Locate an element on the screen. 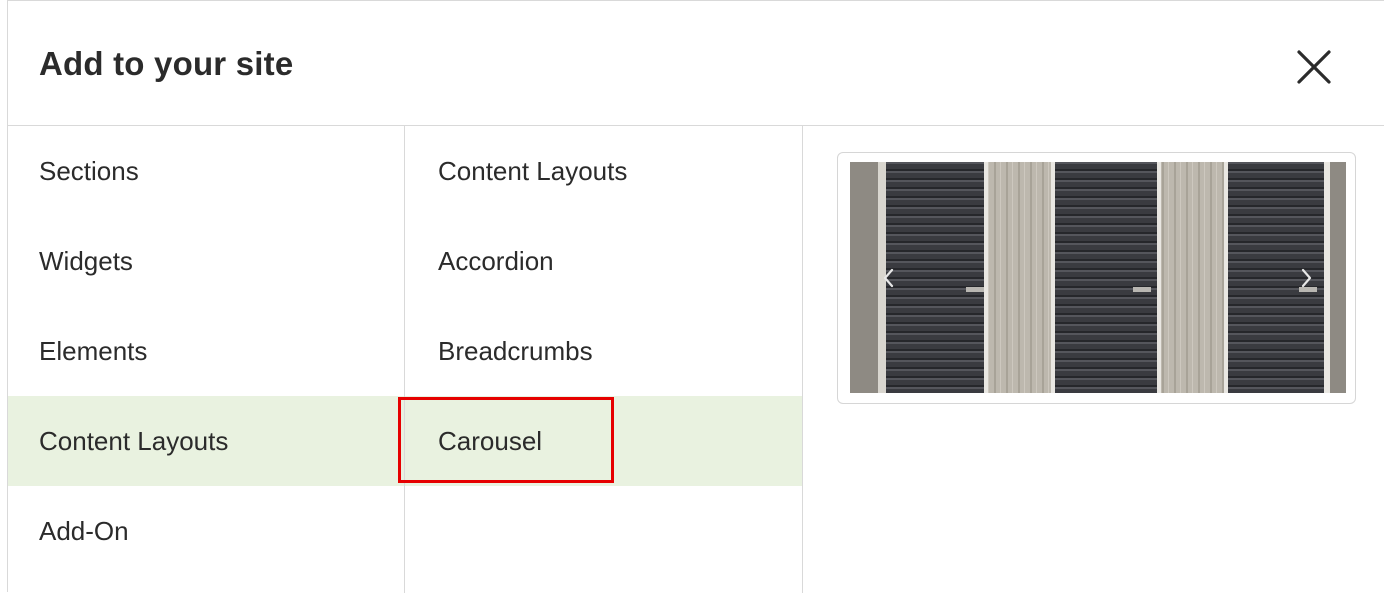 The image size is (1384, 593). subitem-label: Content Layouts is located at coordinates (533, 170).